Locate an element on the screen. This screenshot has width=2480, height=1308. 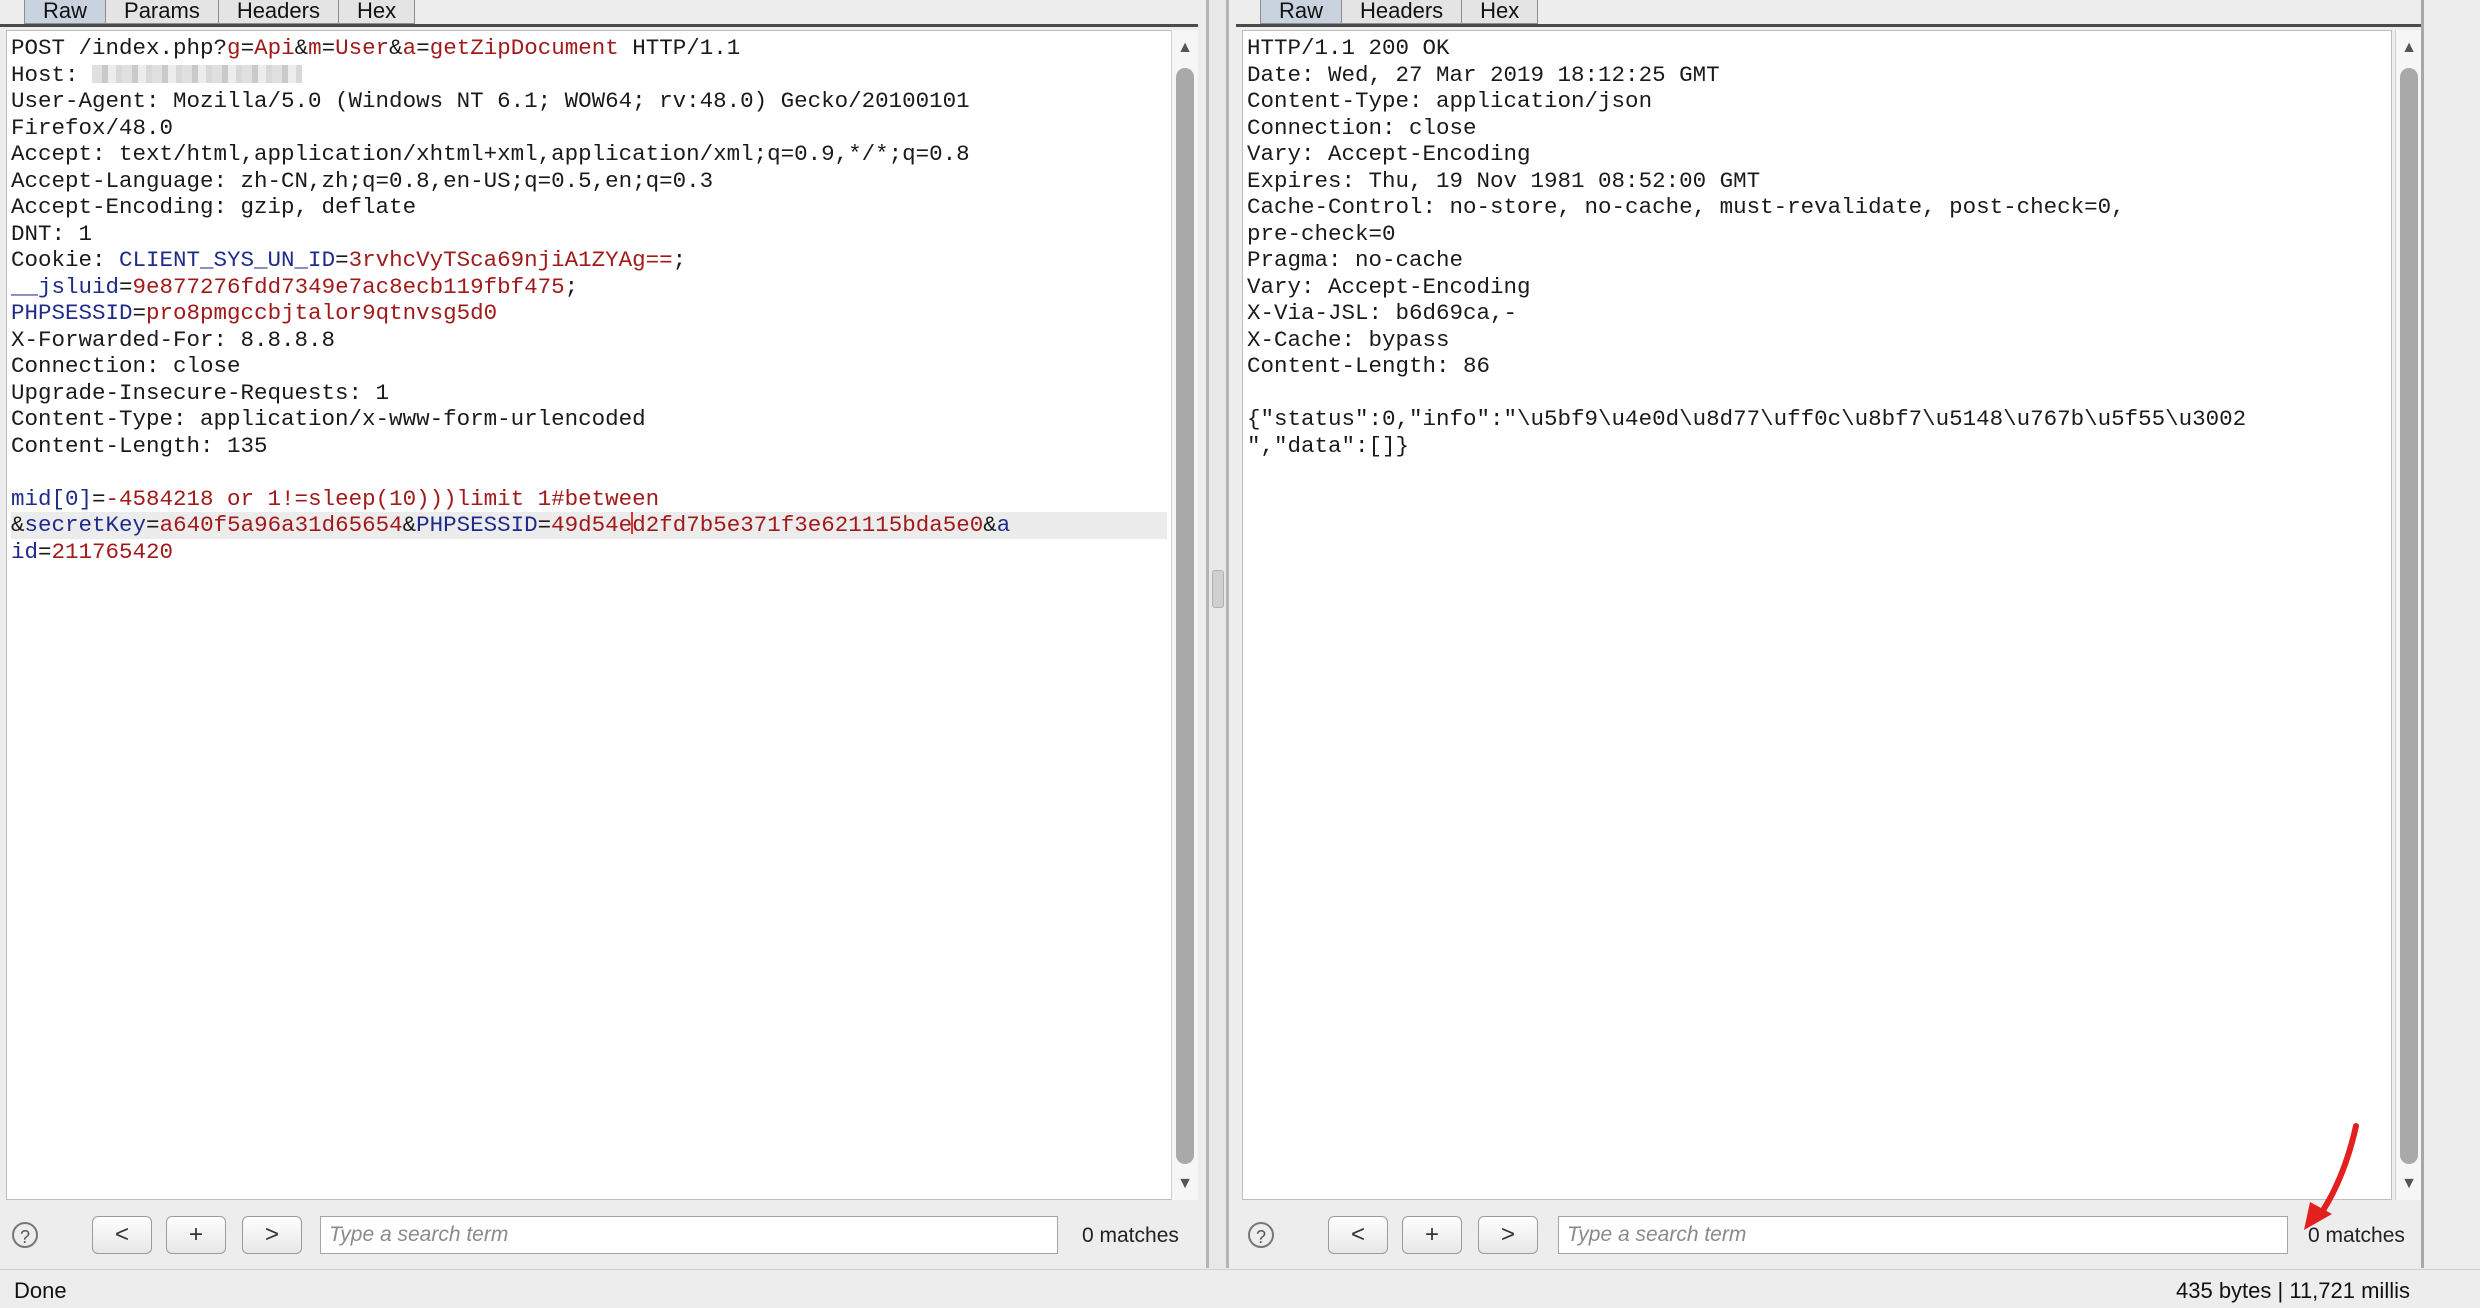
red-arrow-icon is located at coordinates (2331, 1176).